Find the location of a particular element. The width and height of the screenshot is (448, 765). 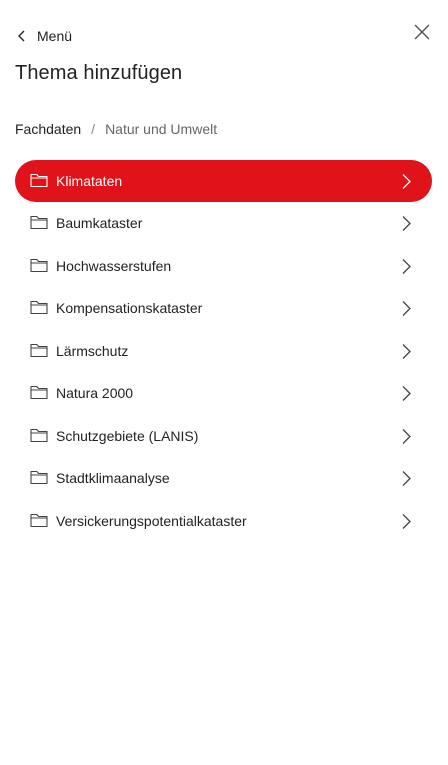

topic-list-item-label: Stadtklimaanalyse is located at coordinates (113, 478).